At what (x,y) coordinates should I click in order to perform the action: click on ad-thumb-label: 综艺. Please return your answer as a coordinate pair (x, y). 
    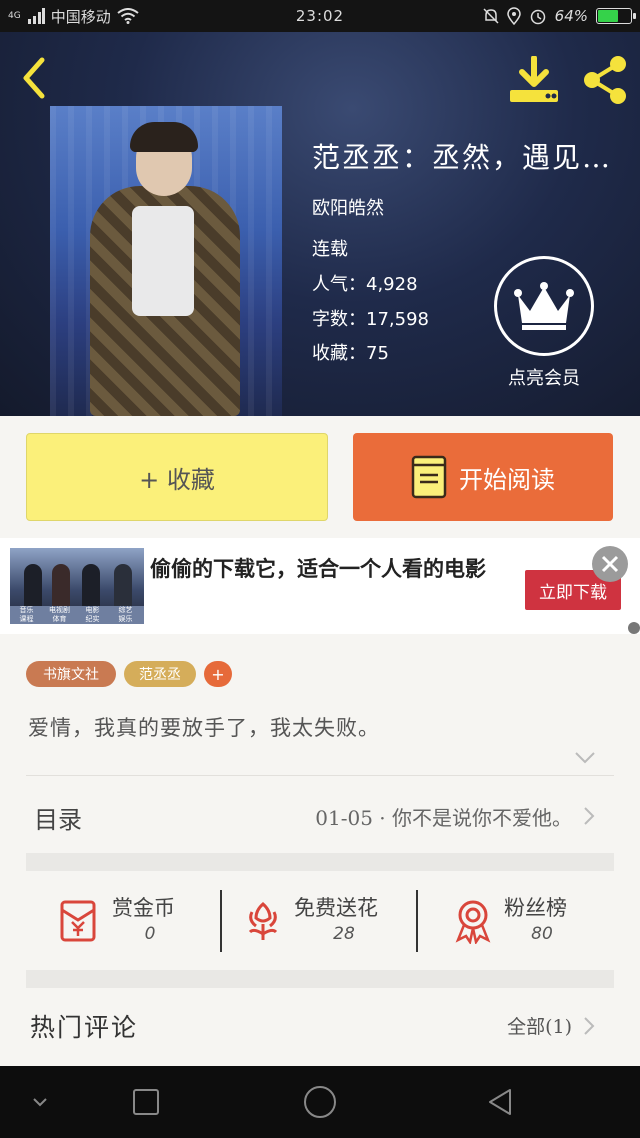
    Looking at the image, I should click on (125, 610).